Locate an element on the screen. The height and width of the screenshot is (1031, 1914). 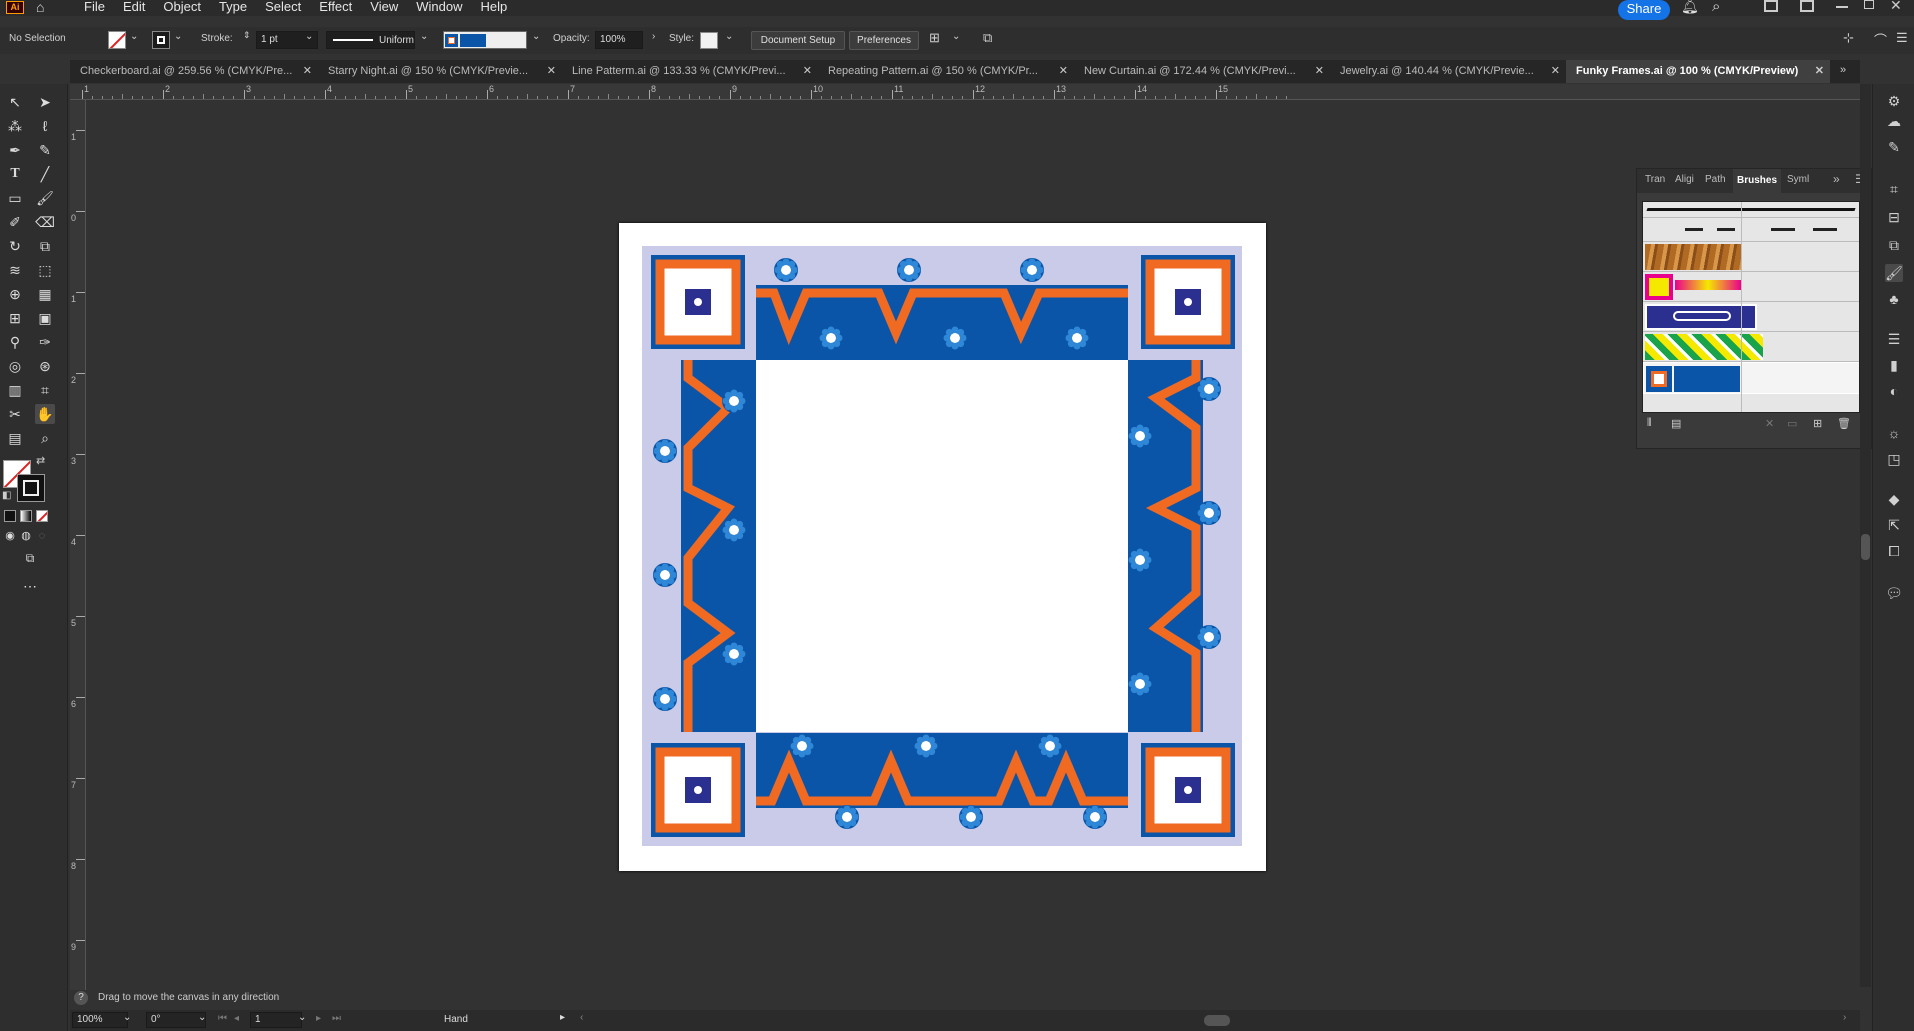
type-tool-icon: T is located at coordinates (15, 174).